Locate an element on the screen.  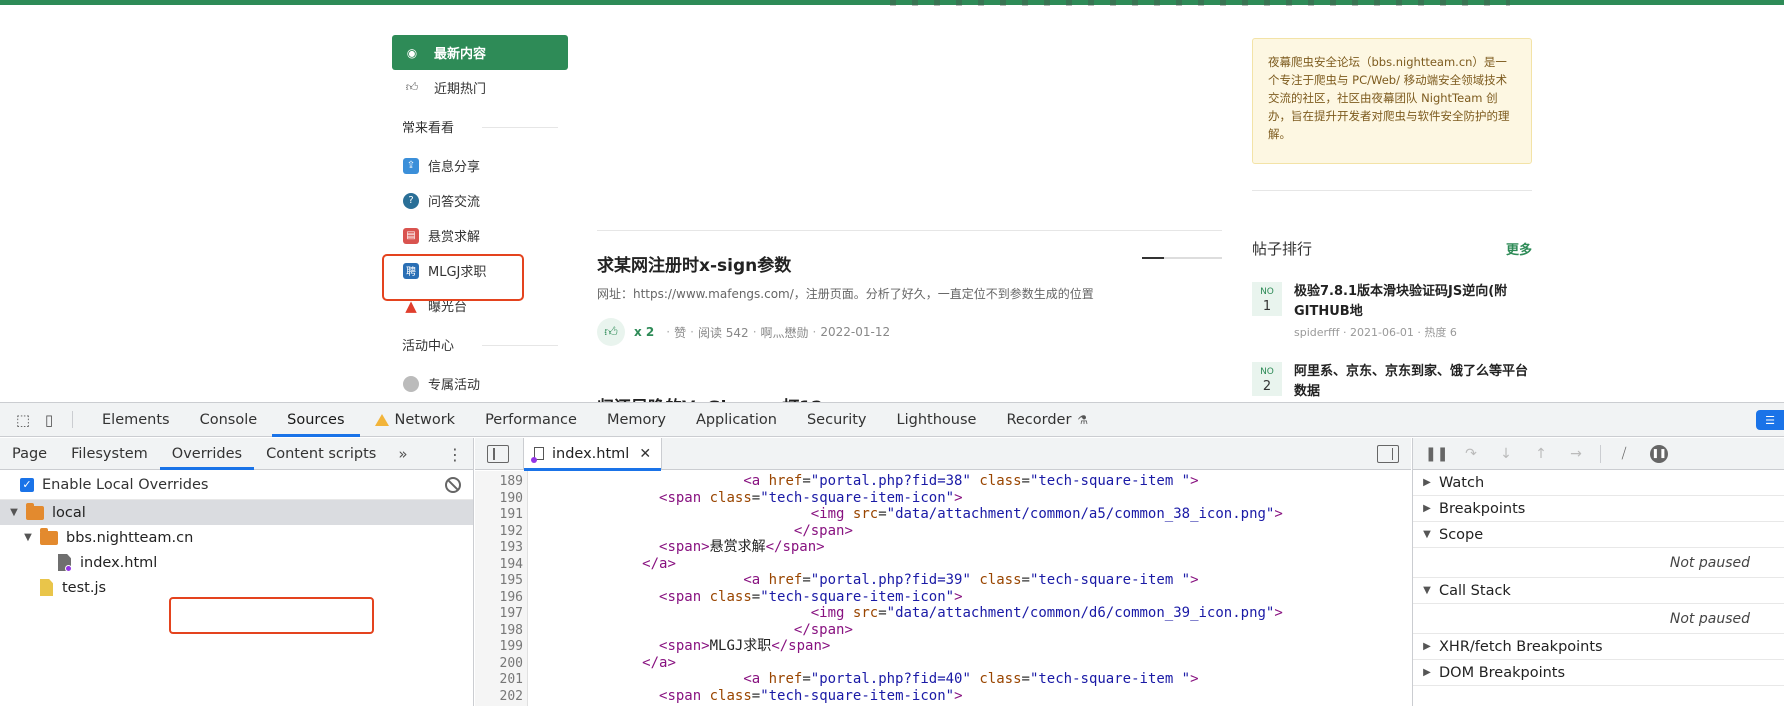
pane-xhr-breakpoints: ▶ XHR/fetch Breakpoints is located at coordinates (1598, 647).